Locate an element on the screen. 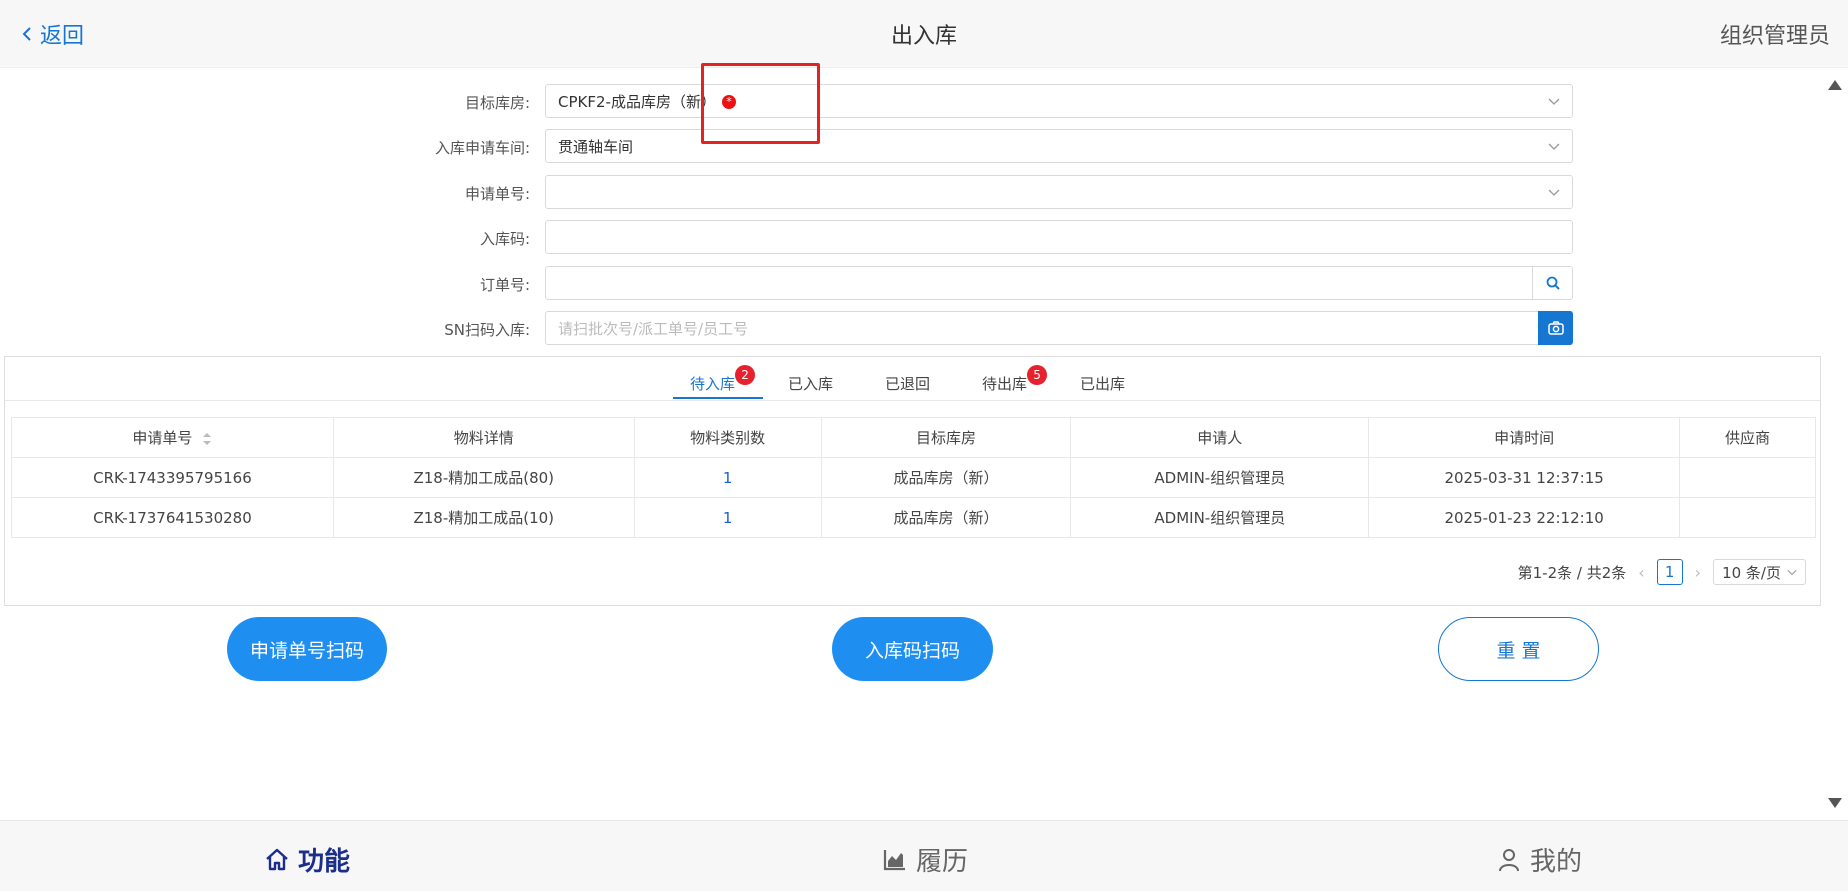 Image resolution: width=1848 pixels, height=891 pixels. sn-scan-input: 请扫批次号/派工单号/员工号 is located at coordinates (1059, 328).